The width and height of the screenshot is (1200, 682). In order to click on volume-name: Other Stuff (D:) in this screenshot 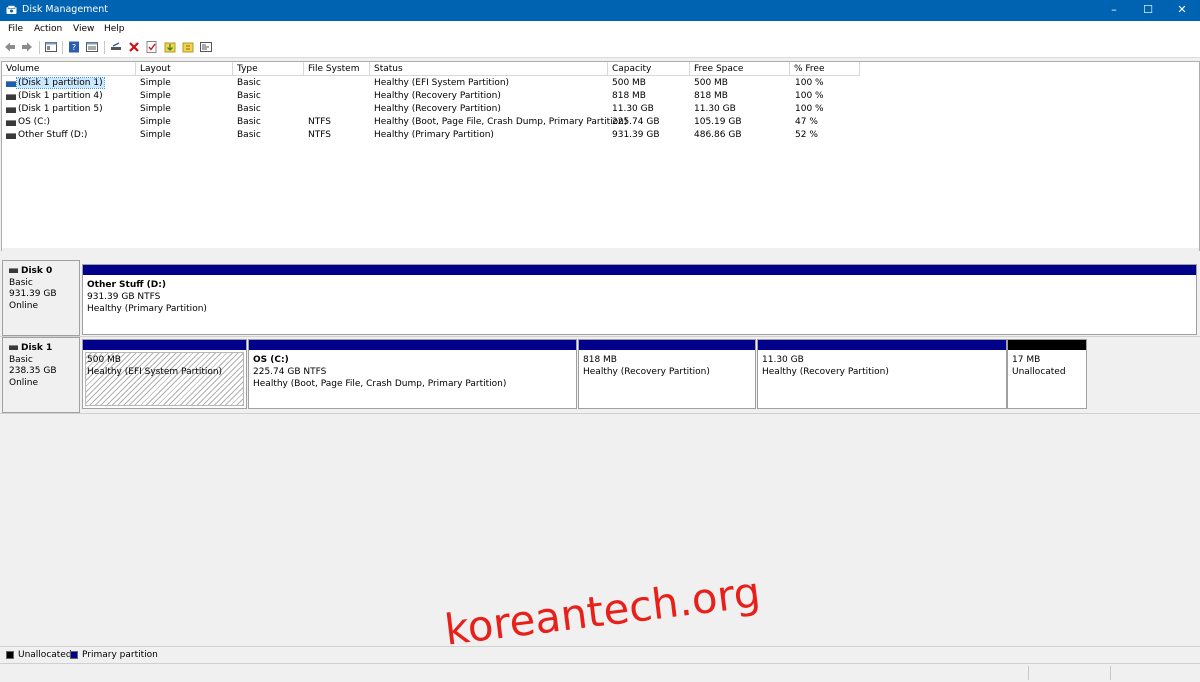, I will do `click(53, 135)`.